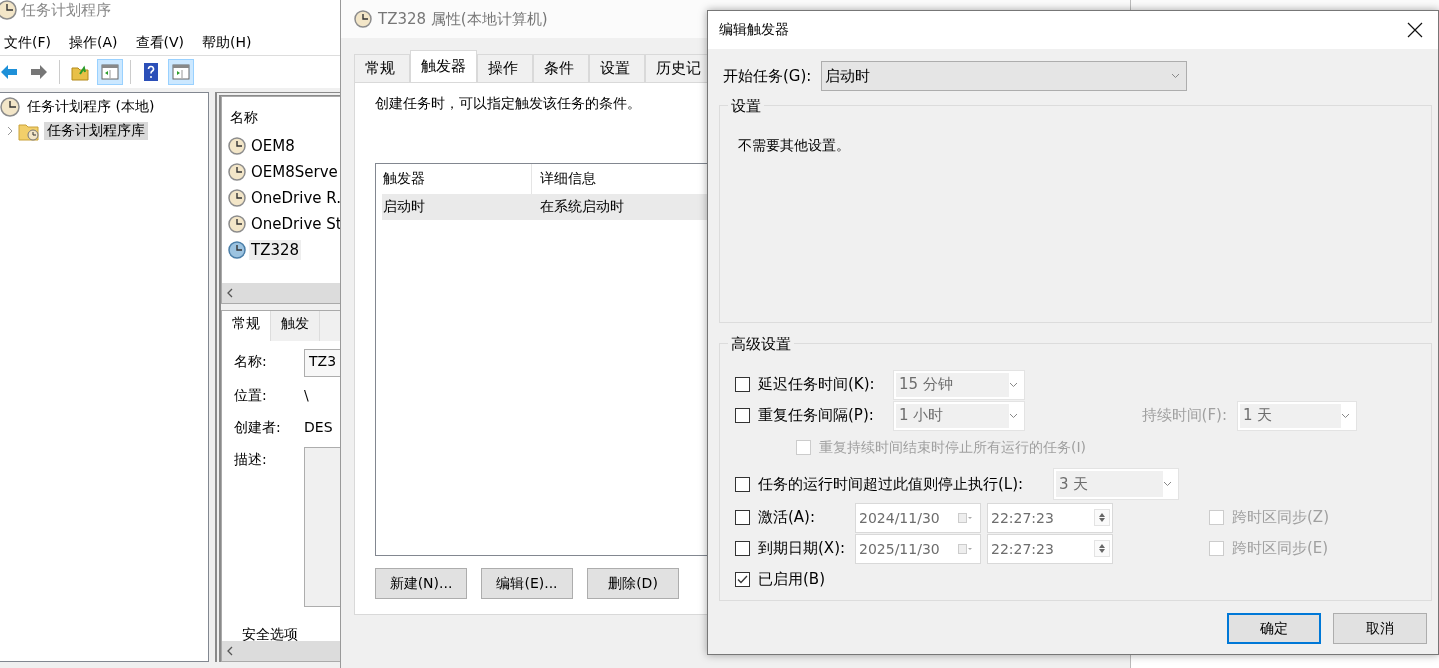 The width and height of the screenshot is (1439, 668). I want to click on task-item: TZ328, so click(275, 250).